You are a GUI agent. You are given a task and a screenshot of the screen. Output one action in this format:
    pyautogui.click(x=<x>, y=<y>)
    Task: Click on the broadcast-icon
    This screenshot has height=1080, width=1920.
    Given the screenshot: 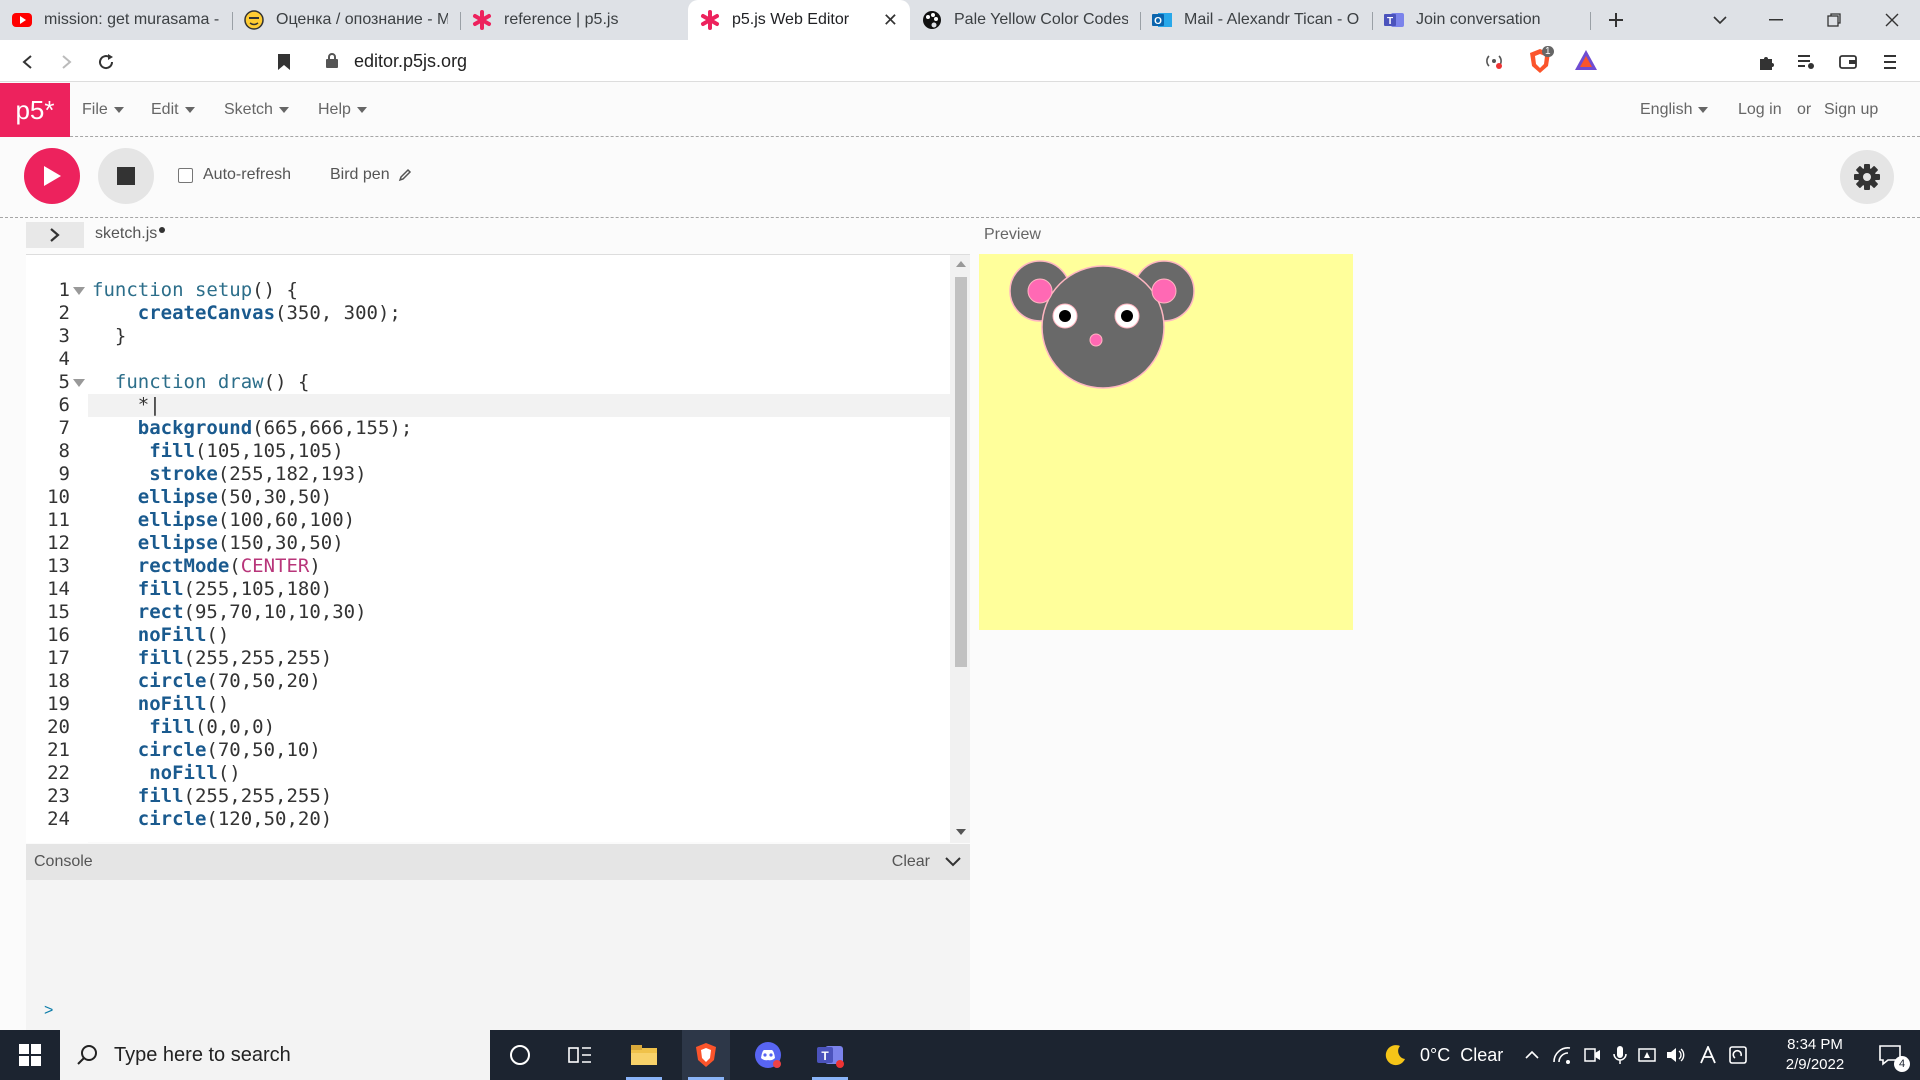 What is the action you would take?
    pyautogui.click(x=1494, y=61)
    